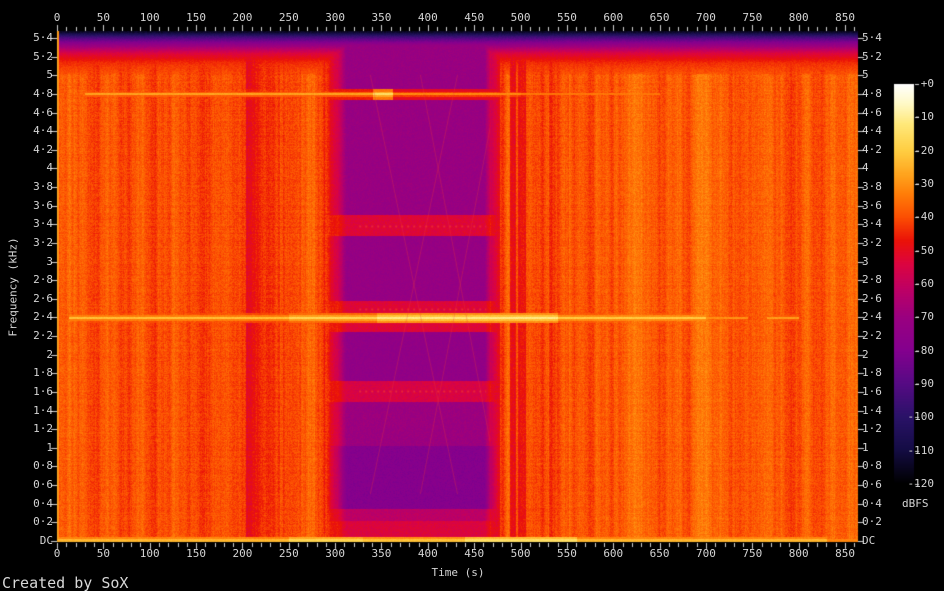 The height and width of the screenshot is (591, 944). What do you see at coordinates (872, 428) in the screenshot?
I see `freq-axis-right-tick-label: 1·2` at bounding box center [872, 428].